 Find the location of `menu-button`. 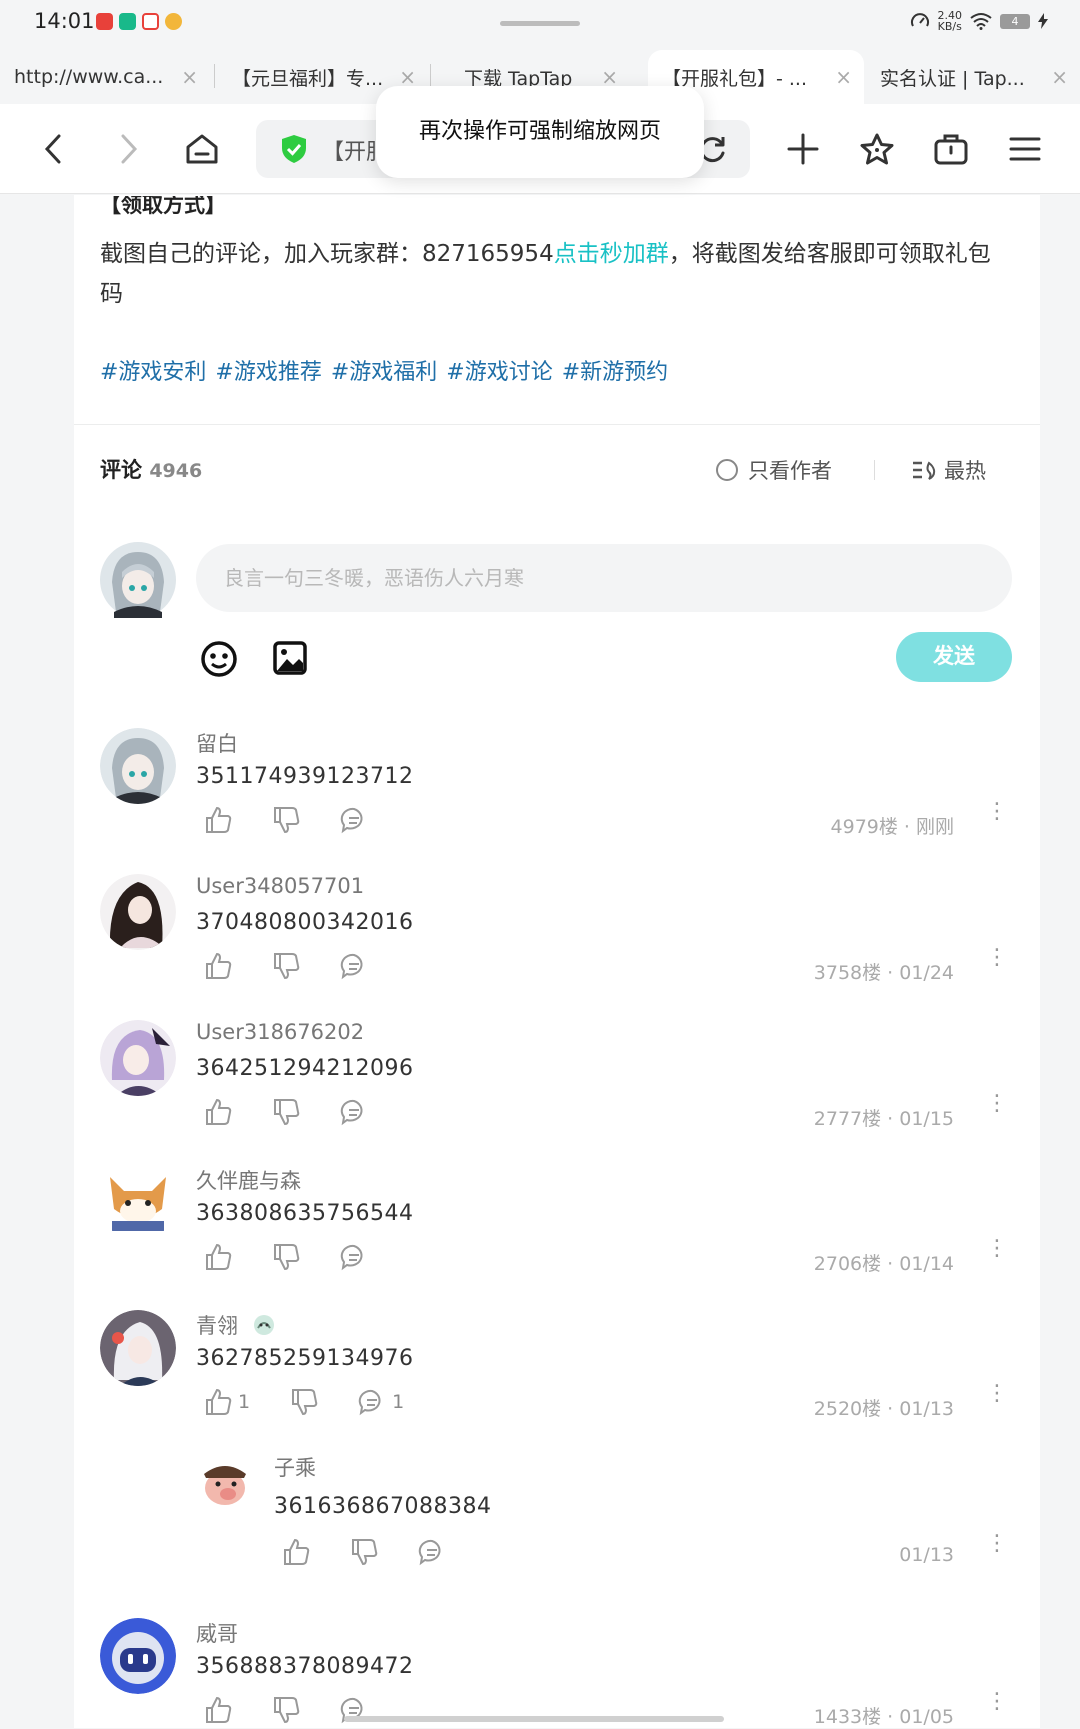

menu-button is located at coordinates (1025, 149).